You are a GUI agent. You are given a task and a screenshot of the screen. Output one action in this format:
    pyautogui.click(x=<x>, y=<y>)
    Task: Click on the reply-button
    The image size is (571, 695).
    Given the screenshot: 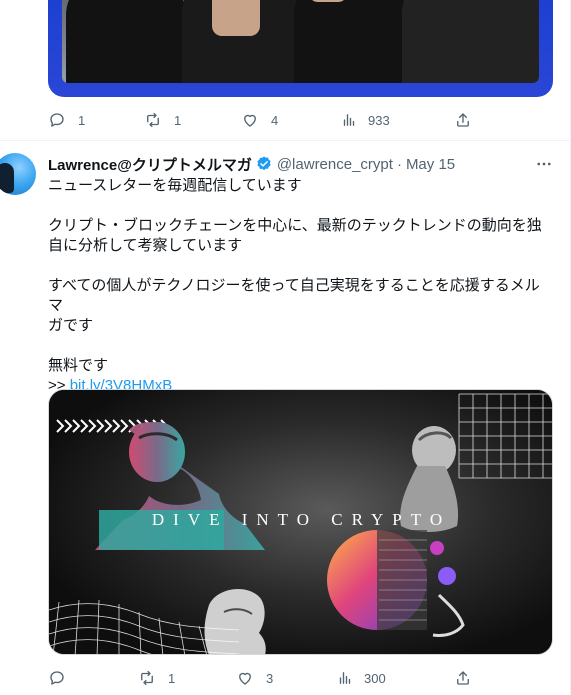 What is the action you would take?
    pyautogui.click(x=63, y=678)
    